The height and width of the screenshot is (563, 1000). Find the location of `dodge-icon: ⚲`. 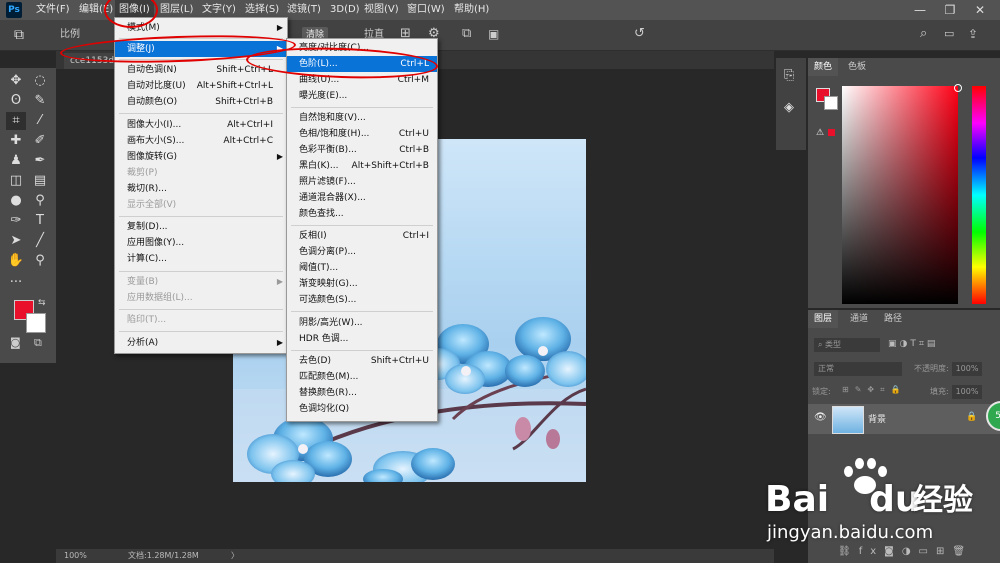

dodge-icon: ⚲ is located at coordinates (40, 201).